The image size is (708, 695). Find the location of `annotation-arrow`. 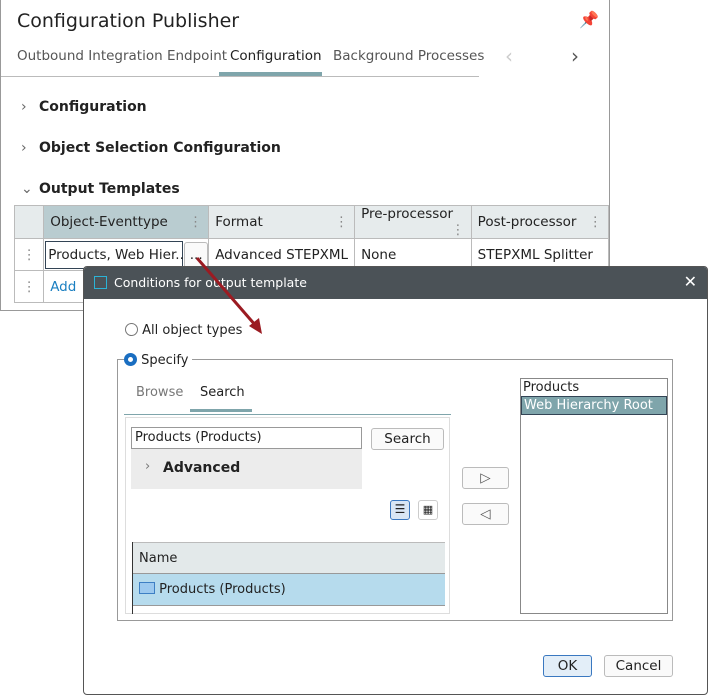

annotation-arrow is located at coordinates (228, 295).